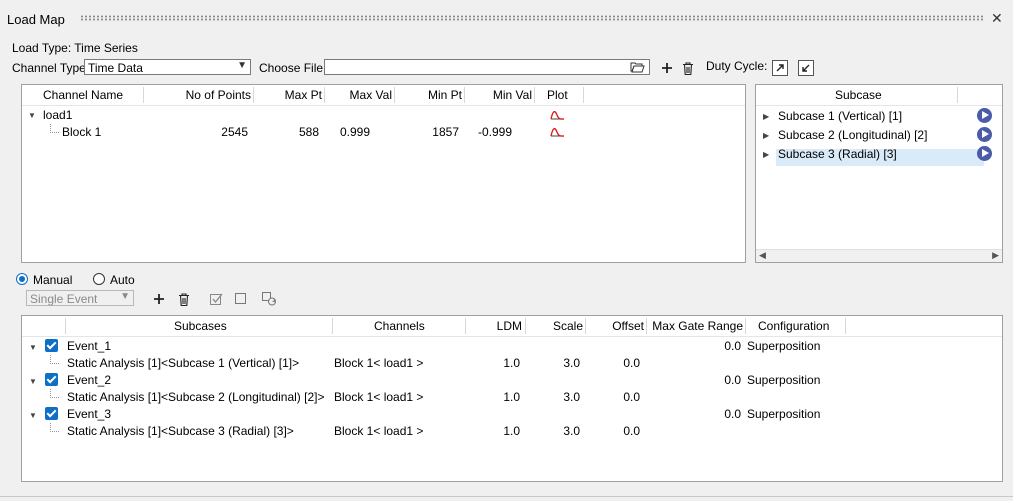  Describe the element at coordinates (506, 496) in the screenshot. I see `bottom-divider` at that location.